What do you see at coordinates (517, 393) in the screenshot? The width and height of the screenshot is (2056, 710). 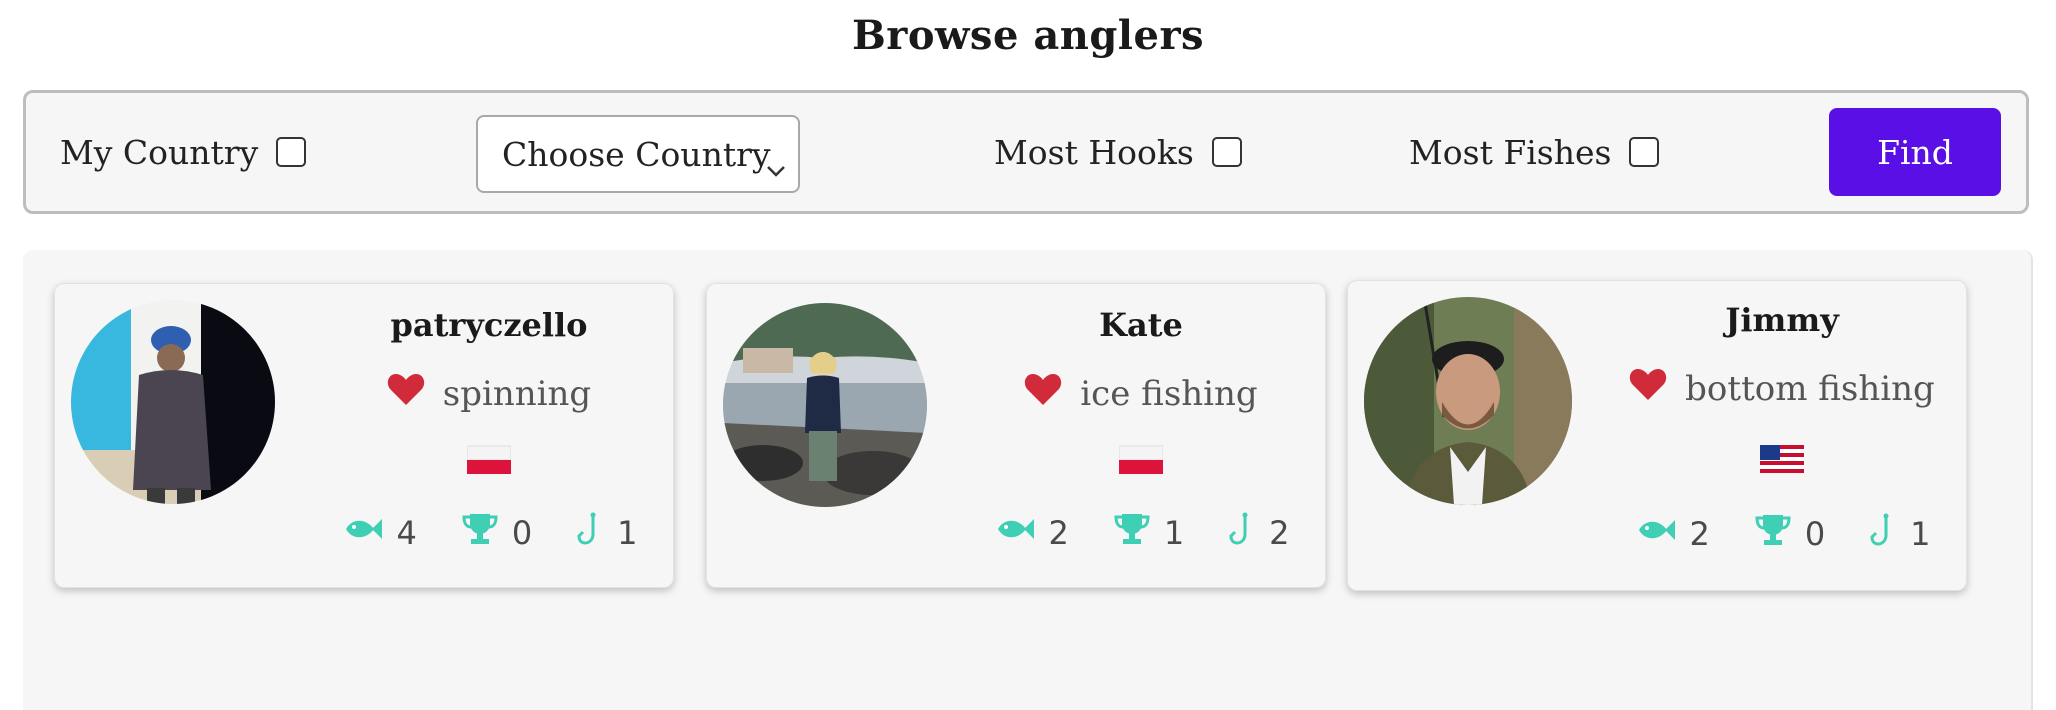 I see `fishing-style-label: spinning` at bounding box center [517, 393].